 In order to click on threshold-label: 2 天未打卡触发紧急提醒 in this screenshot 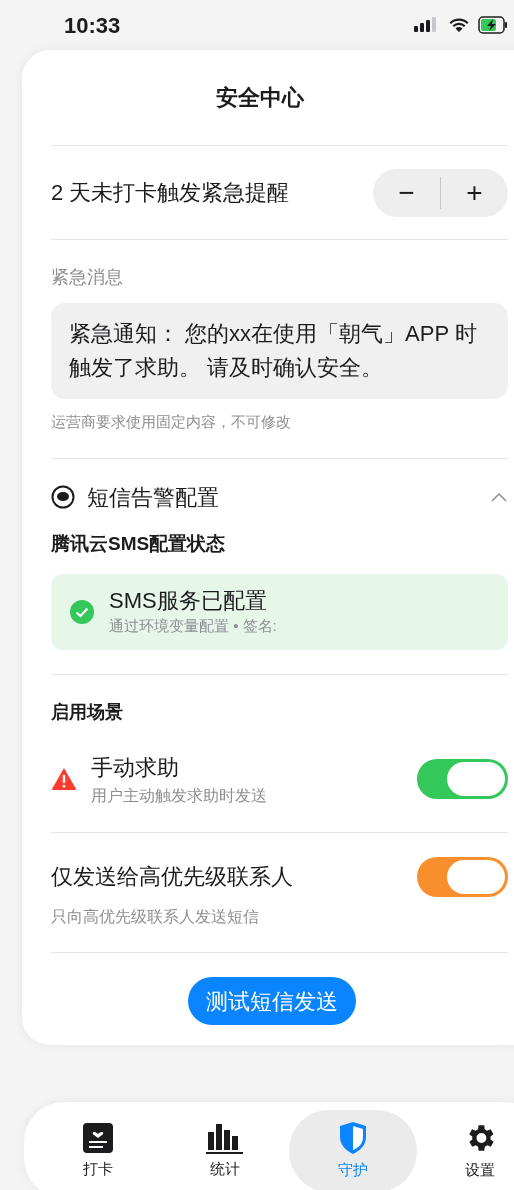, I will do `click(170, 193)`.